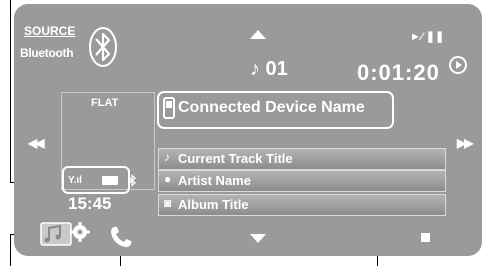 This screenshot has width=482, height=266. What do you see at coordinates (235, 158) in the screenshot?
I see `track-title: Current Track Title` at bounding box center [235, 158].